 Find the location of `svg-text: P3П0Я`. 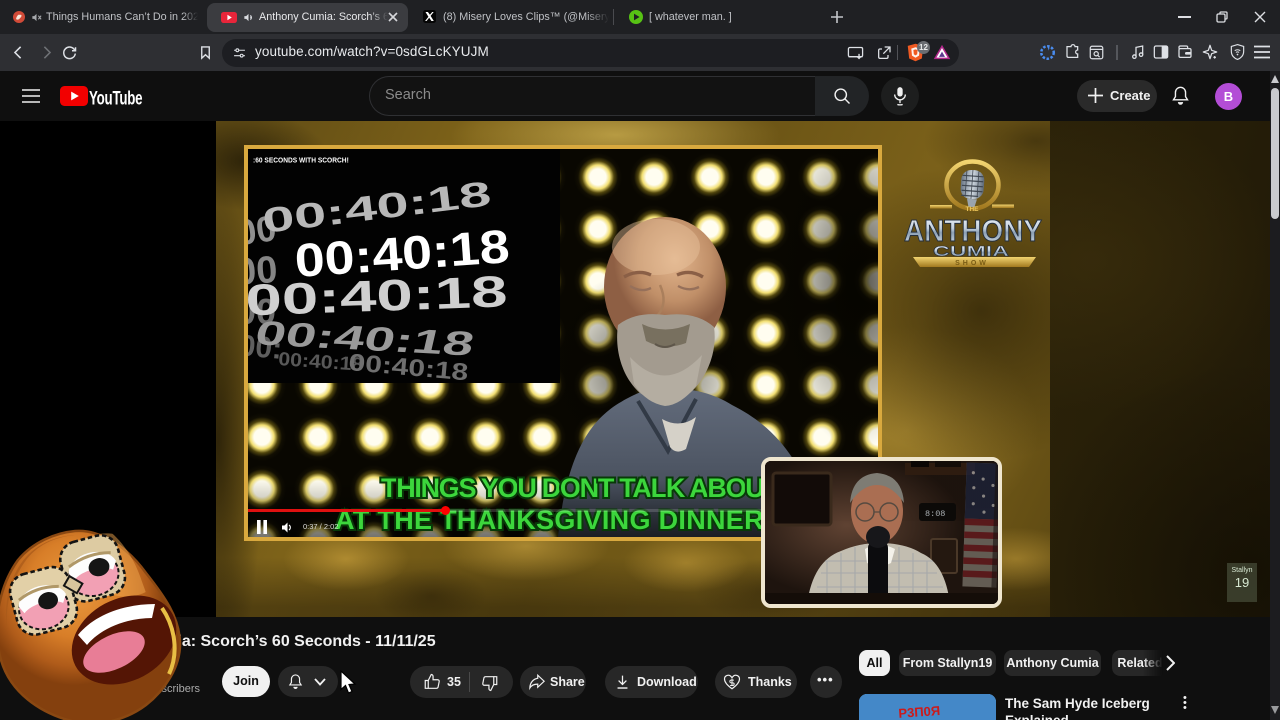

svg-text: P3П0Я is located at coordinates (919, 711).